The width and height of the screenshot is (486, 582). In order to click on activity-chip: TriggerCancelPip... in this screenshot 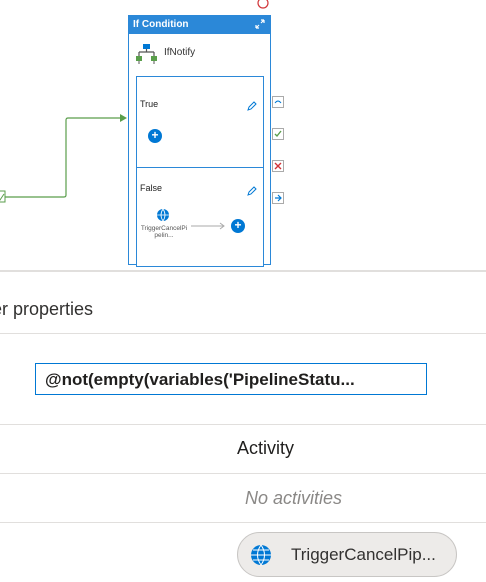, I will do `click(347, 554)`.